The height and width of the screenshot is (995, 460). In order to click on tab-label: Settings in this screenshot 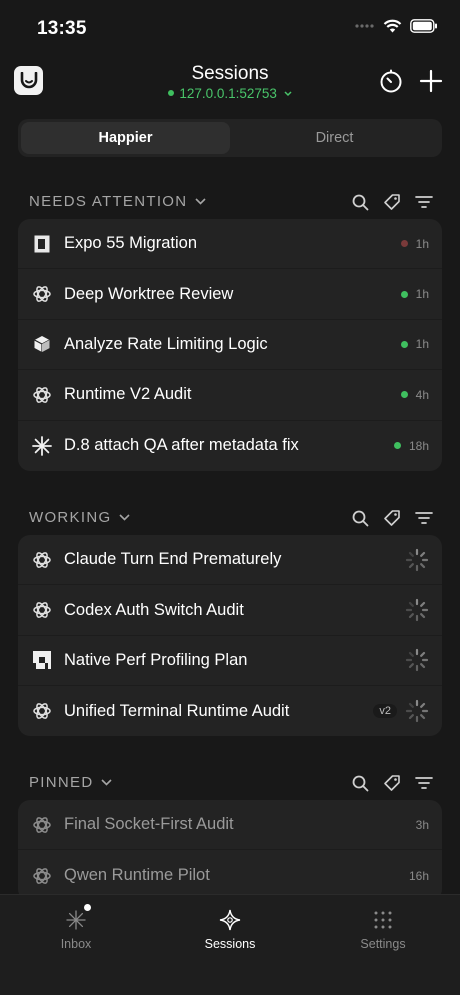, I will do `click(383, 944)`.